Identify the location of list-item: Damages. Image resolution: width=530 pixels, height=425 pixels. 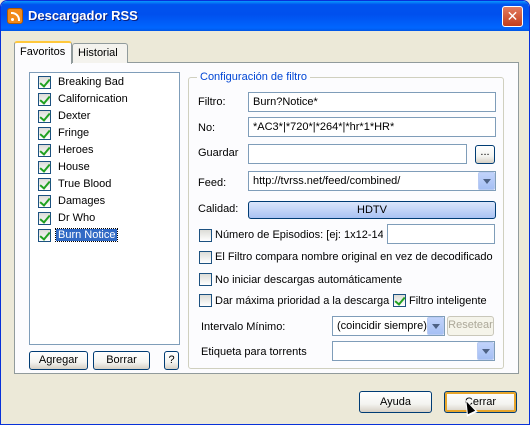
(104, 201).